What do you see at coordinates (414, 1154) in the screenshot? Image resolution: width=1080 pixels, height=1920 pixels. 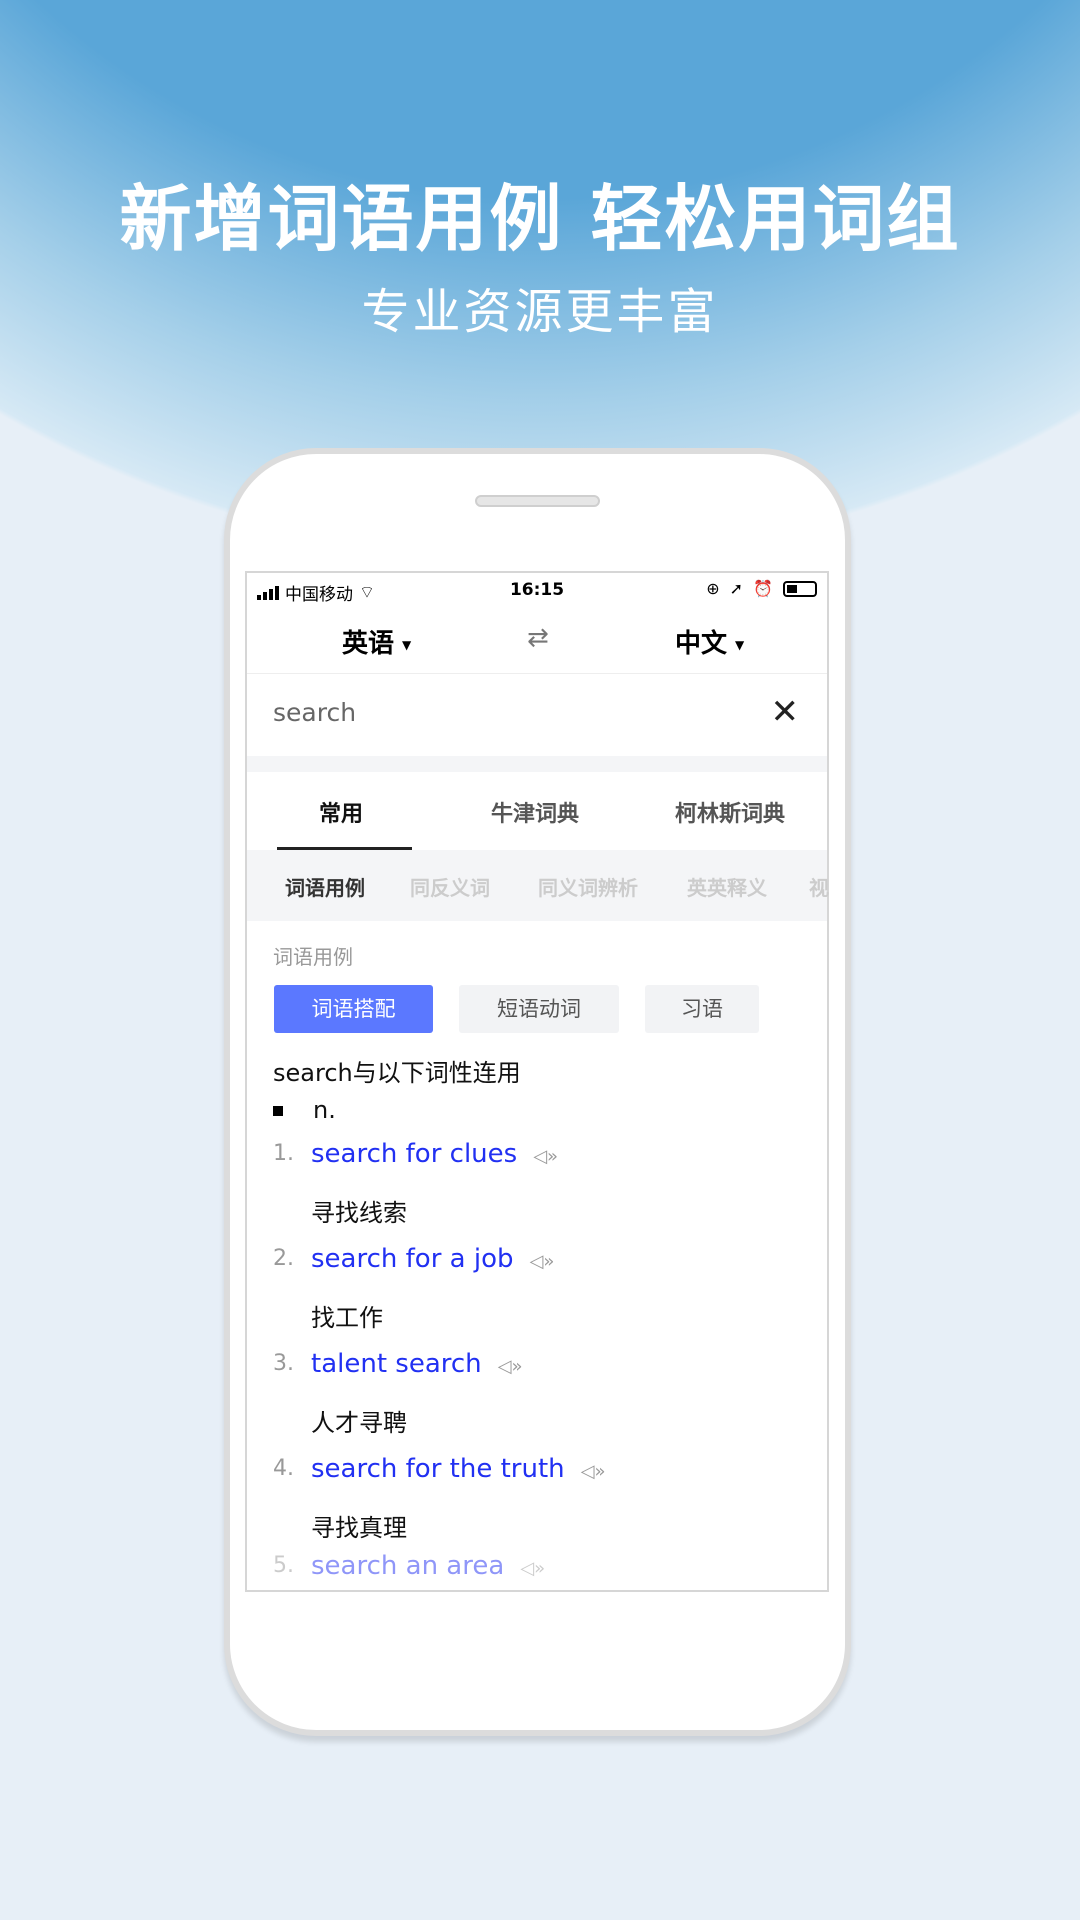 I see `phrase: search for clues` at bounding box center [414, 1154].